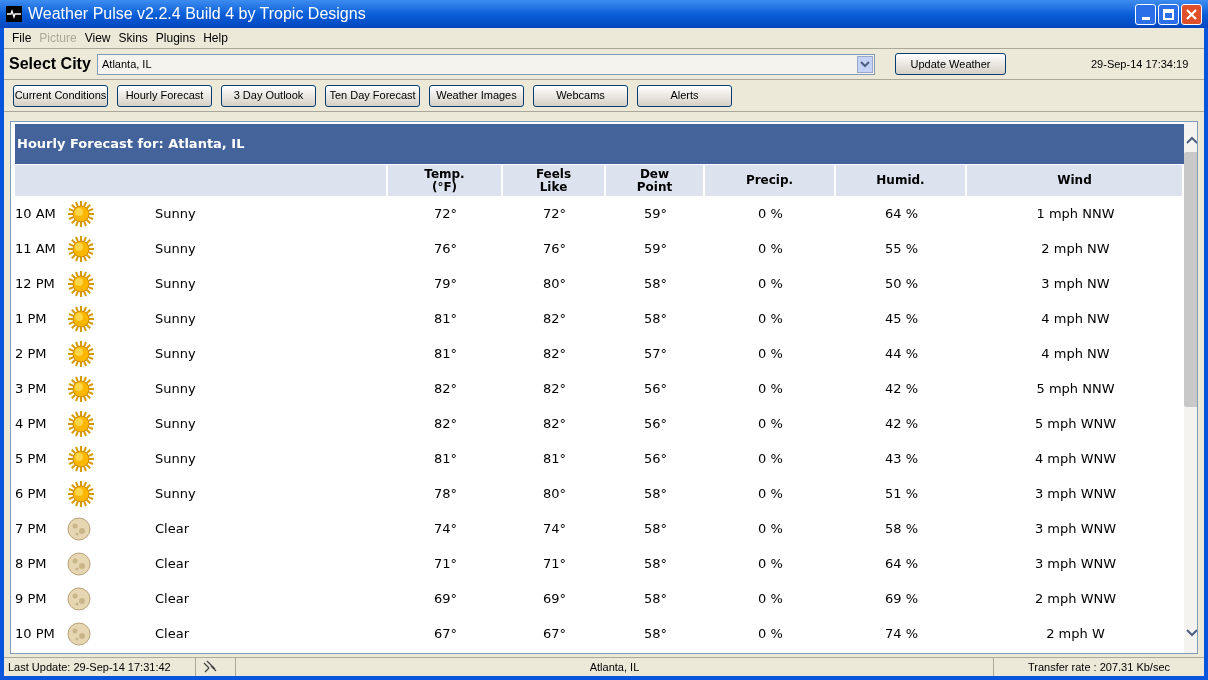  What do you see at coordinates (197, 14) in the screenshot?
I see `window-title: Weather Pulse v2.2.4 Build 4 by Tropic Designs` at bounding box center [197, 14].